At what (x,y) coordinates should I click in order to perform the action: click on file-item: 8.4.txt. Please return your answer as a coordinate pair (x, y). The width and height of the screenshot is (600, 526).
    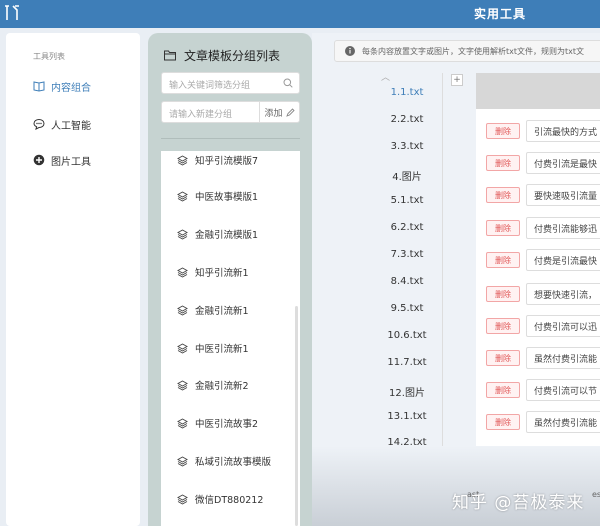
    Looking at the image, I should click on (407, 281).